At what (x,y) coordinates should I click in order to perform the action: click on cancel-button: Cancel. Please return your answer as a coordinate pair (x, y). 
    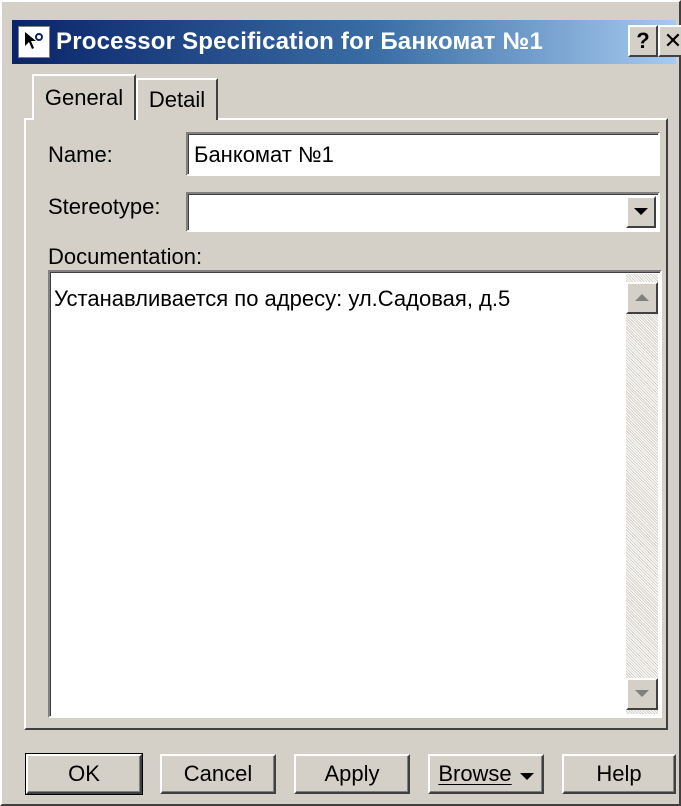
    Looking at the image, I should click on (218, 774).